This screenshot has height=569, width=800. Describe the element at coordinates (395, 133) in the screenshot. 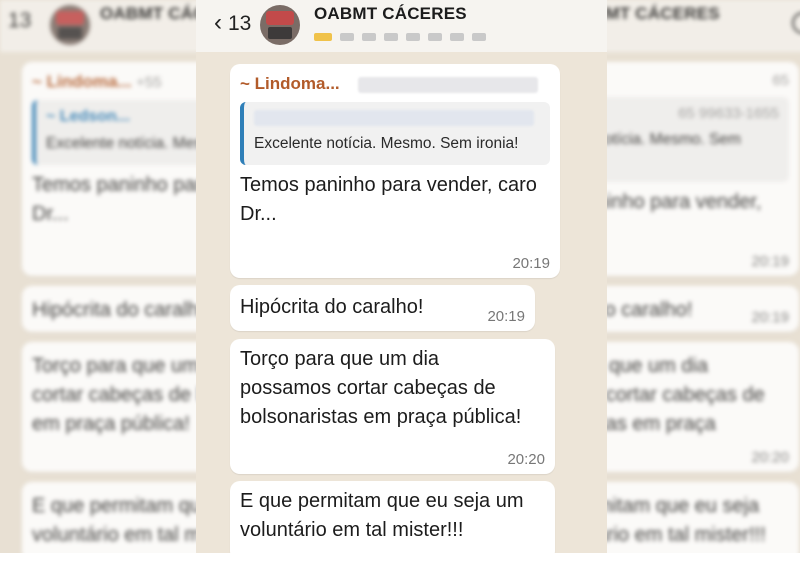

I see `quoted-message: Excelente notícia. Mesmo. Sem ironia!` at that location.